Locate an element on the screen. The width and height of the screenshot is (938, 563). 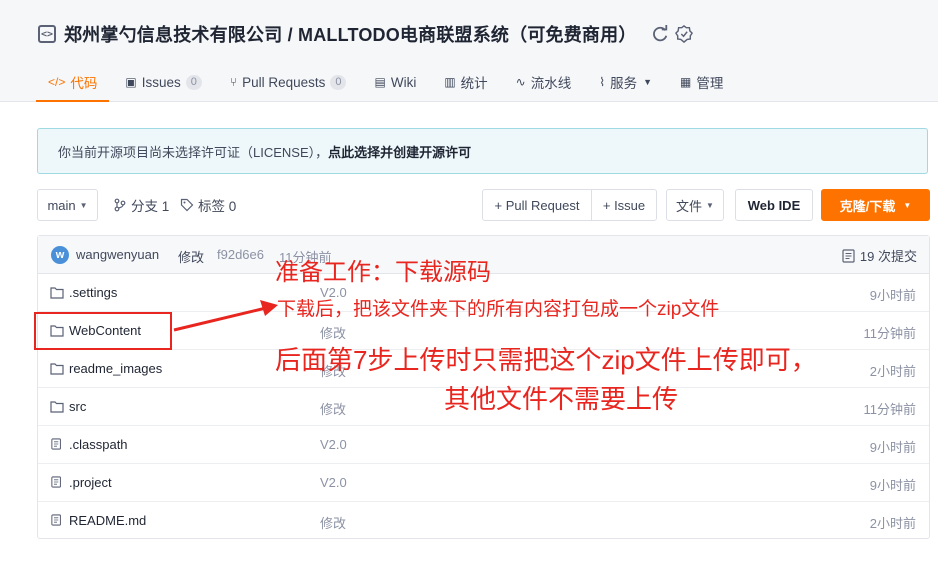
file-name: .classpath is located at coordinates (98, 444).